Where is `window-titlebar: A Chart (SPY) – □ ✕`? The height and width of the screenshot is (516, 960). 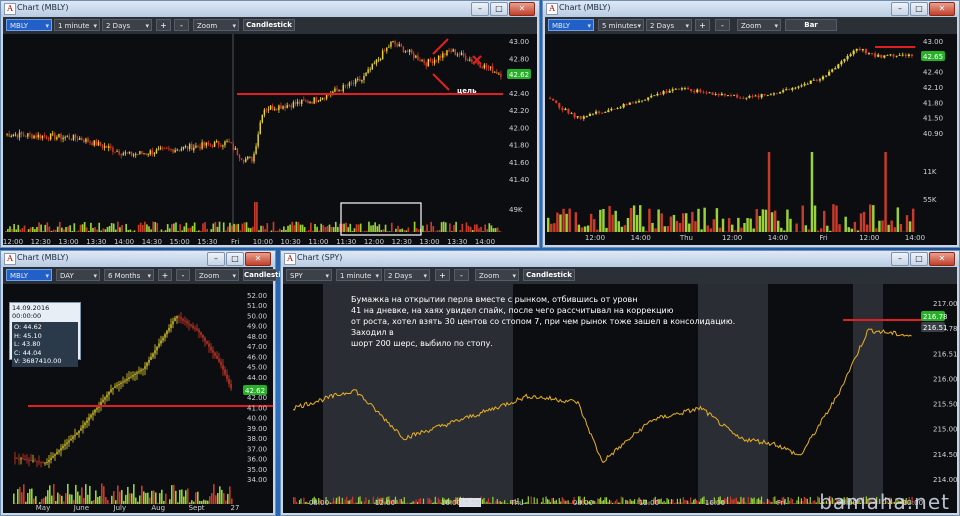 window-titlebar: A Chart (SPY) – □ ✕ is located at coordinates (620, 259).